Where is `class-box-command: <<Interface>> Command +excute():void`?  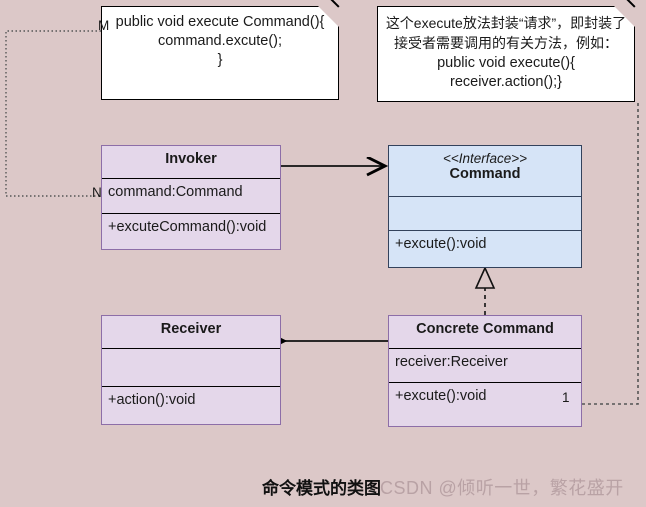 class-box-command: <<Interface>> Command +excute():void is located at coordinates (485, 206).